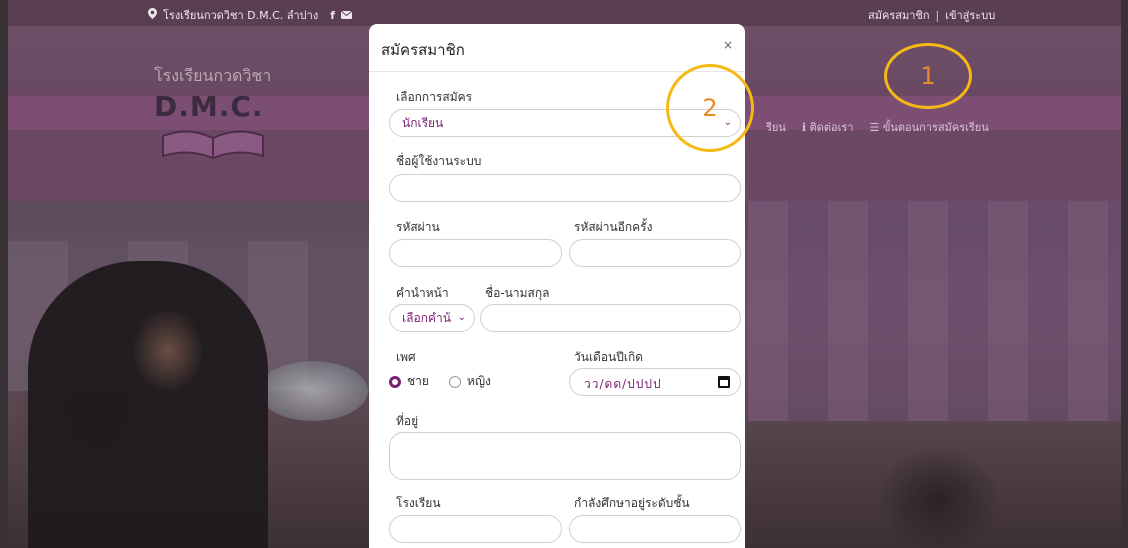  What do you see at coordinates (313, 391) in the screenshot?
I see `desk-lamp` at bounding box center [313, 391].